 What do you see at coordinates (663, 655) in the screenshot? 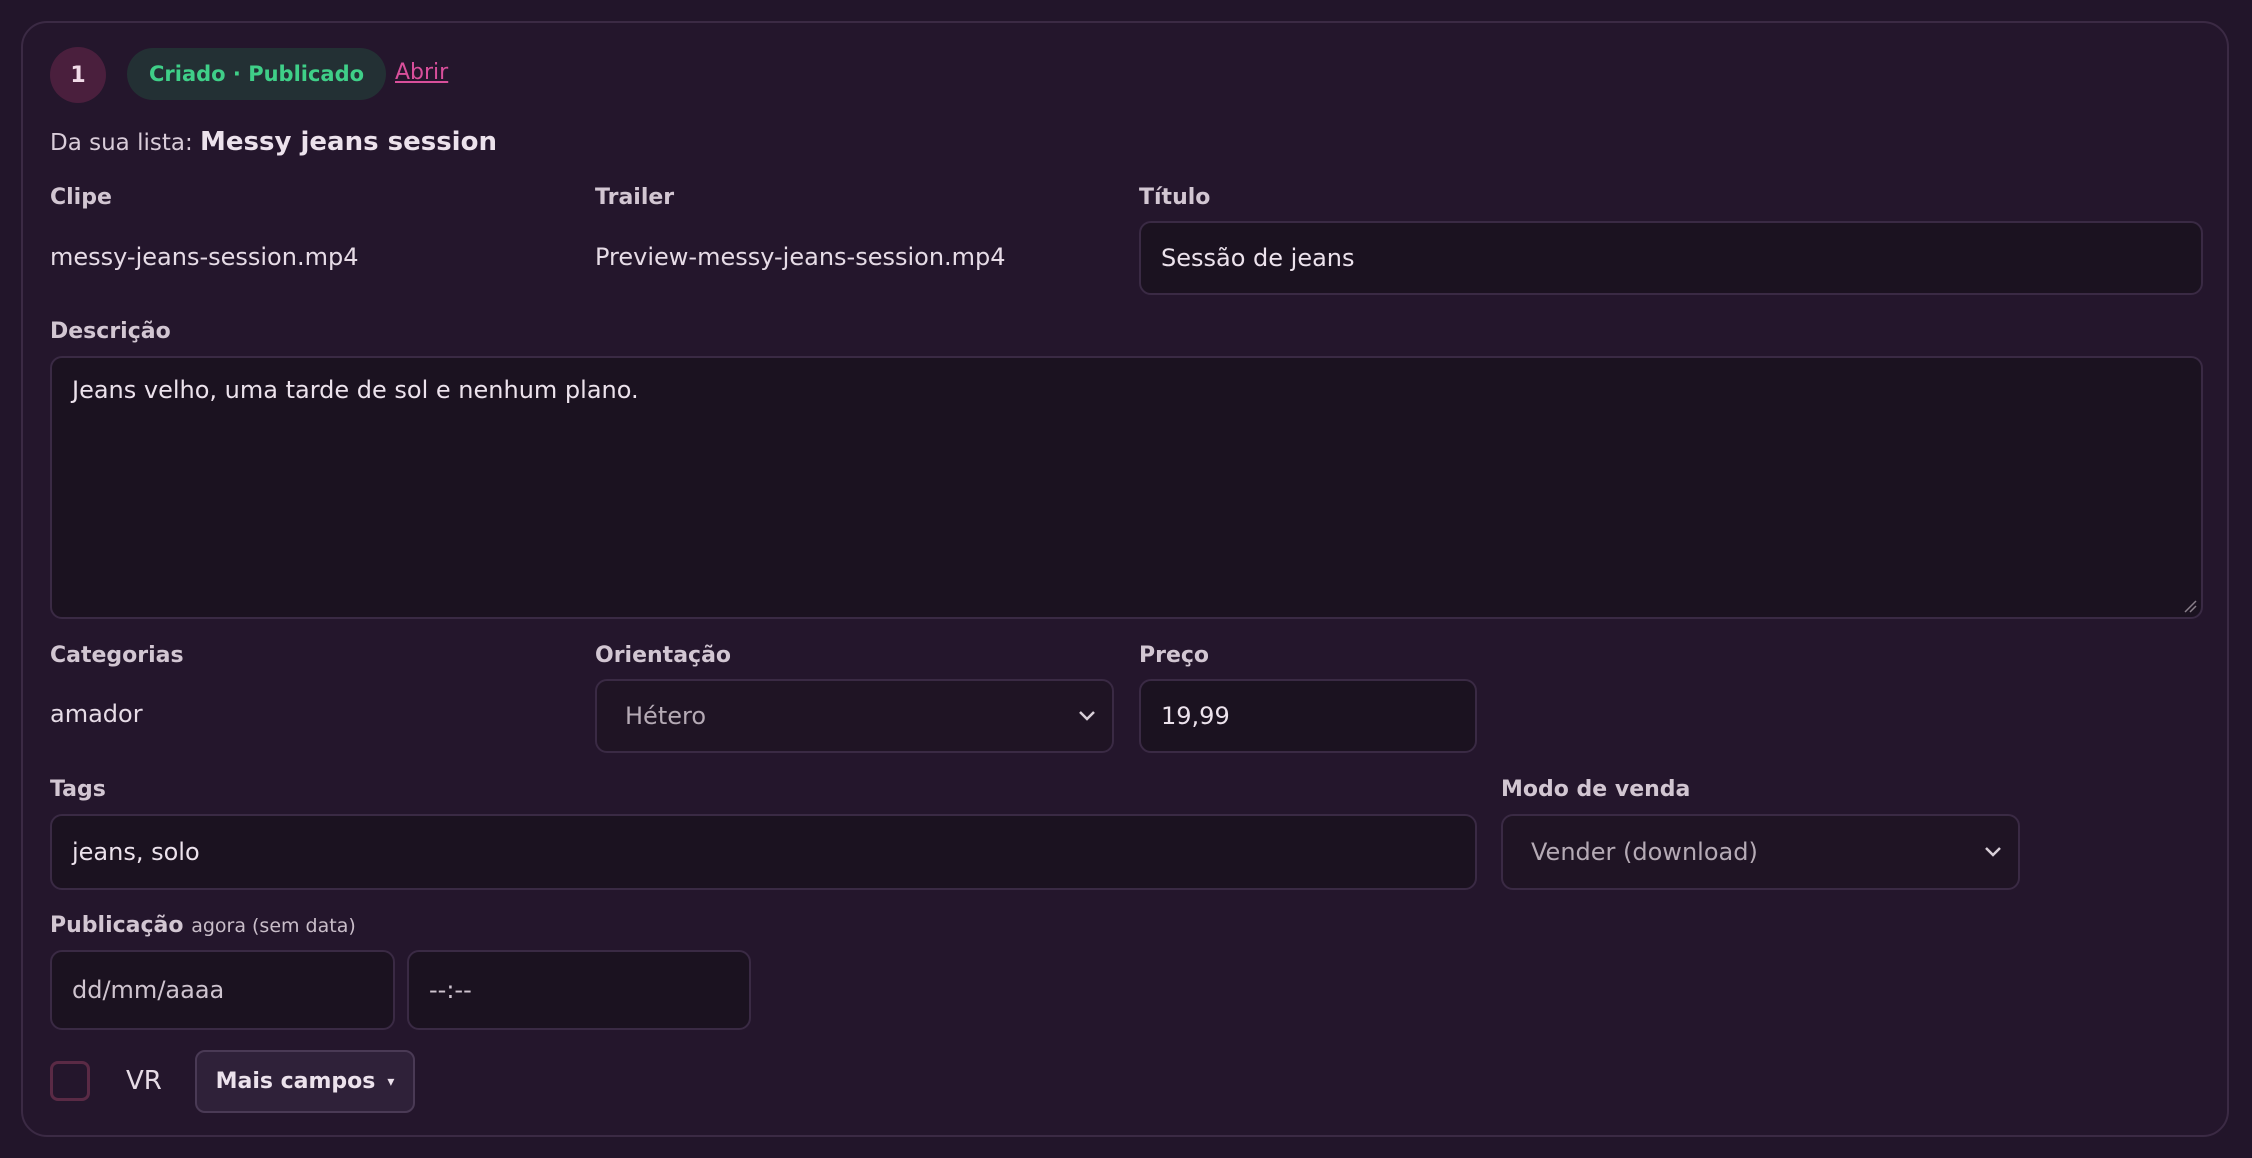
I see `orientation-label: Orientação` at bounding box center [663, 655].